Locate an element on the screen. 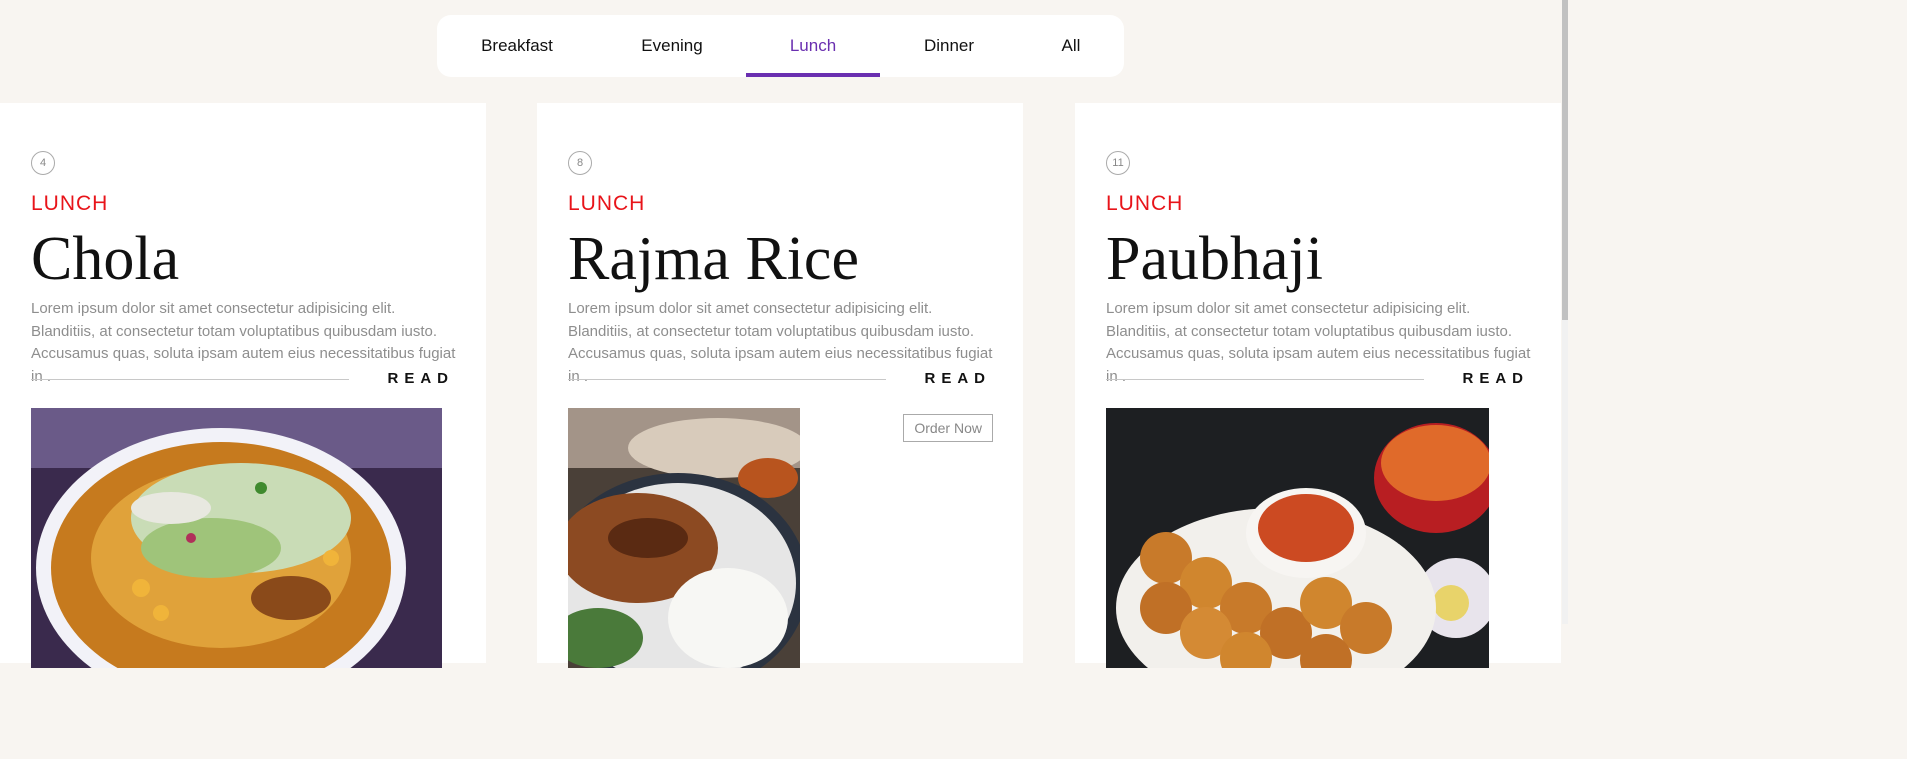  page-scrollbar is located at coordinates (1565, 312).